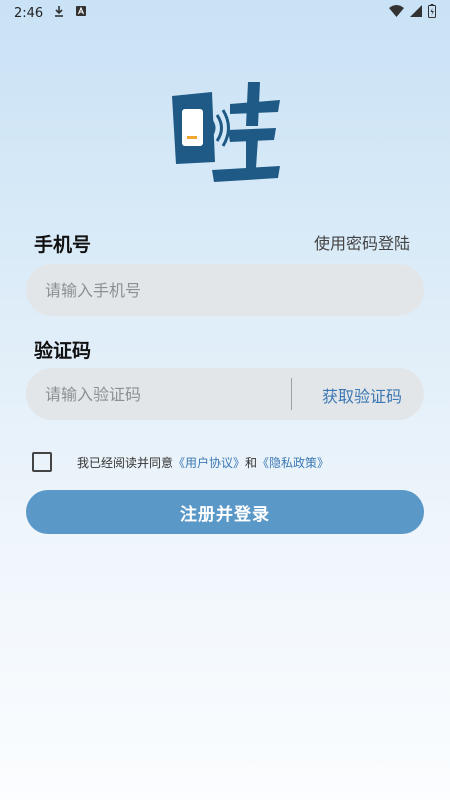 This screenshot has height=800, width=450. Describe the element at coordinates (63, 351) in the screenshot. I see `code-label: 验证码` at that location.